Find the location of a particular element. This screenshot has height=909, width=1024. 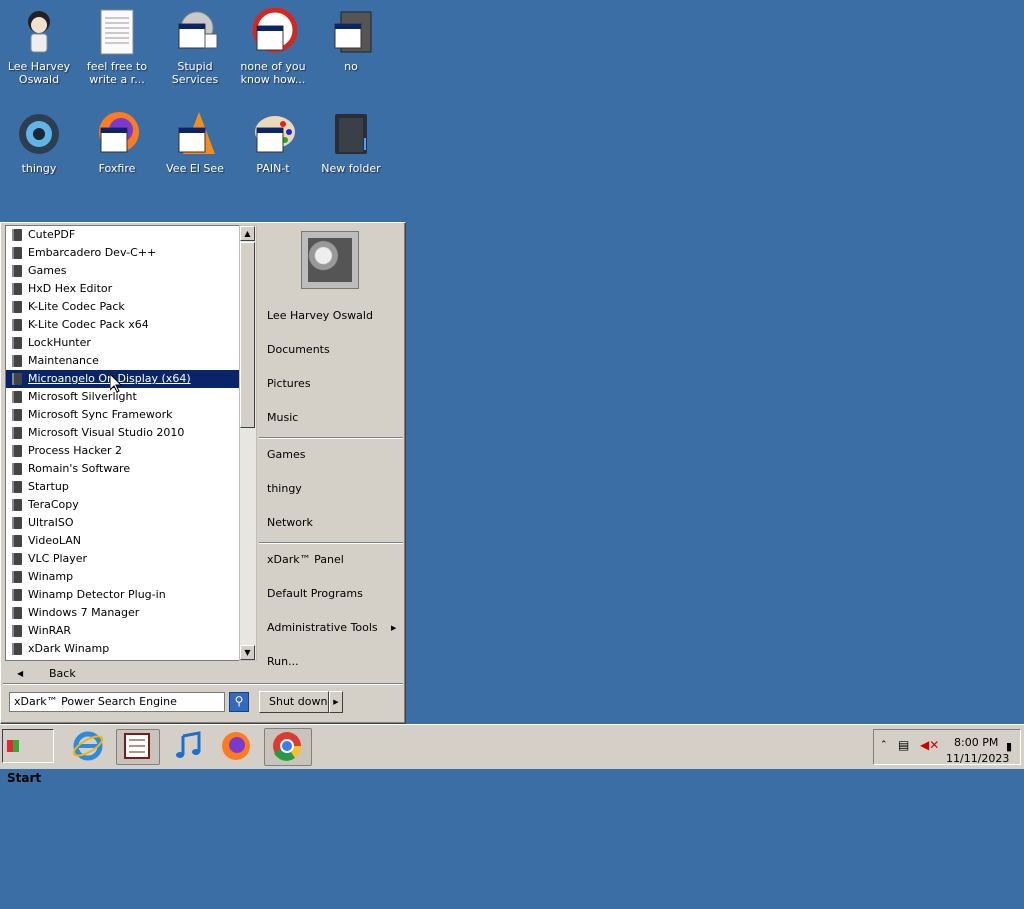

chrome-icon is located at coordinates (287, 746).